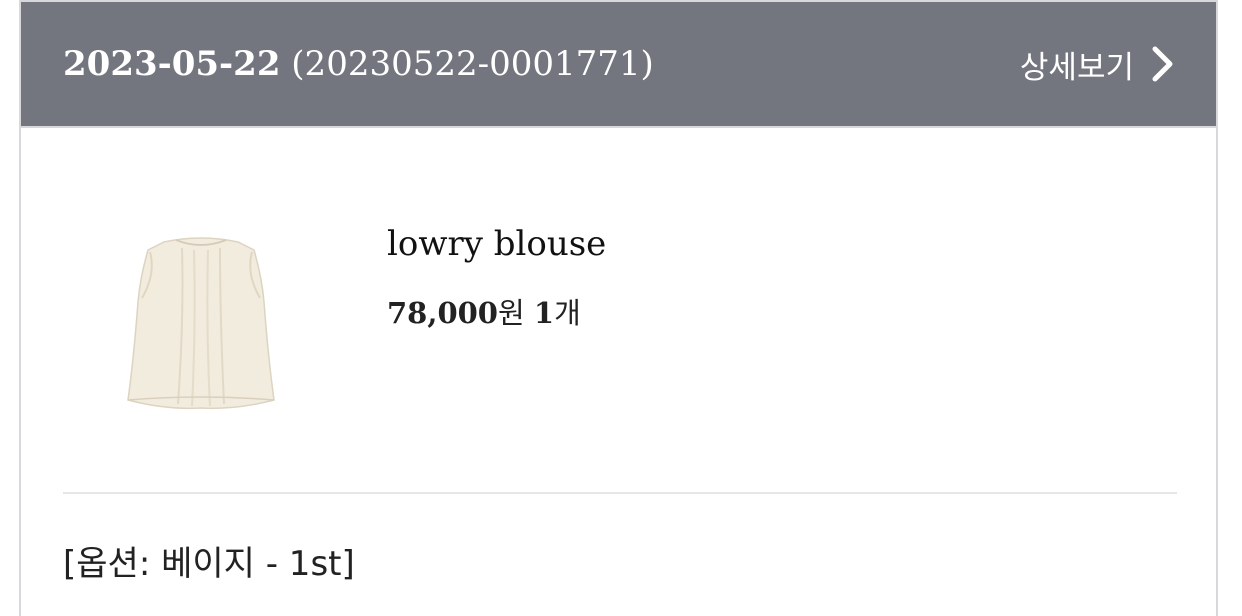 The width and height of the screenshot is (1242, 616). What do you see at coordinates (620, 493) in the screenshot?
I see `divider` at bounding box center [620, 493].